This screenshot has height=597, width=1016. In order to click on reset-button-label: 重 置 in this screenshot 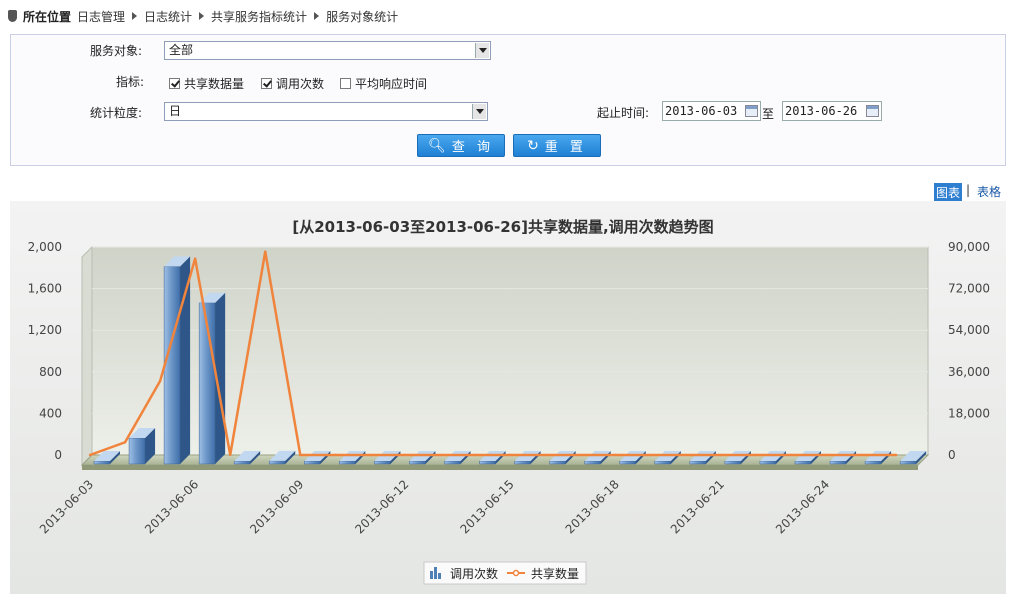, I will do `click(565, 147)`.